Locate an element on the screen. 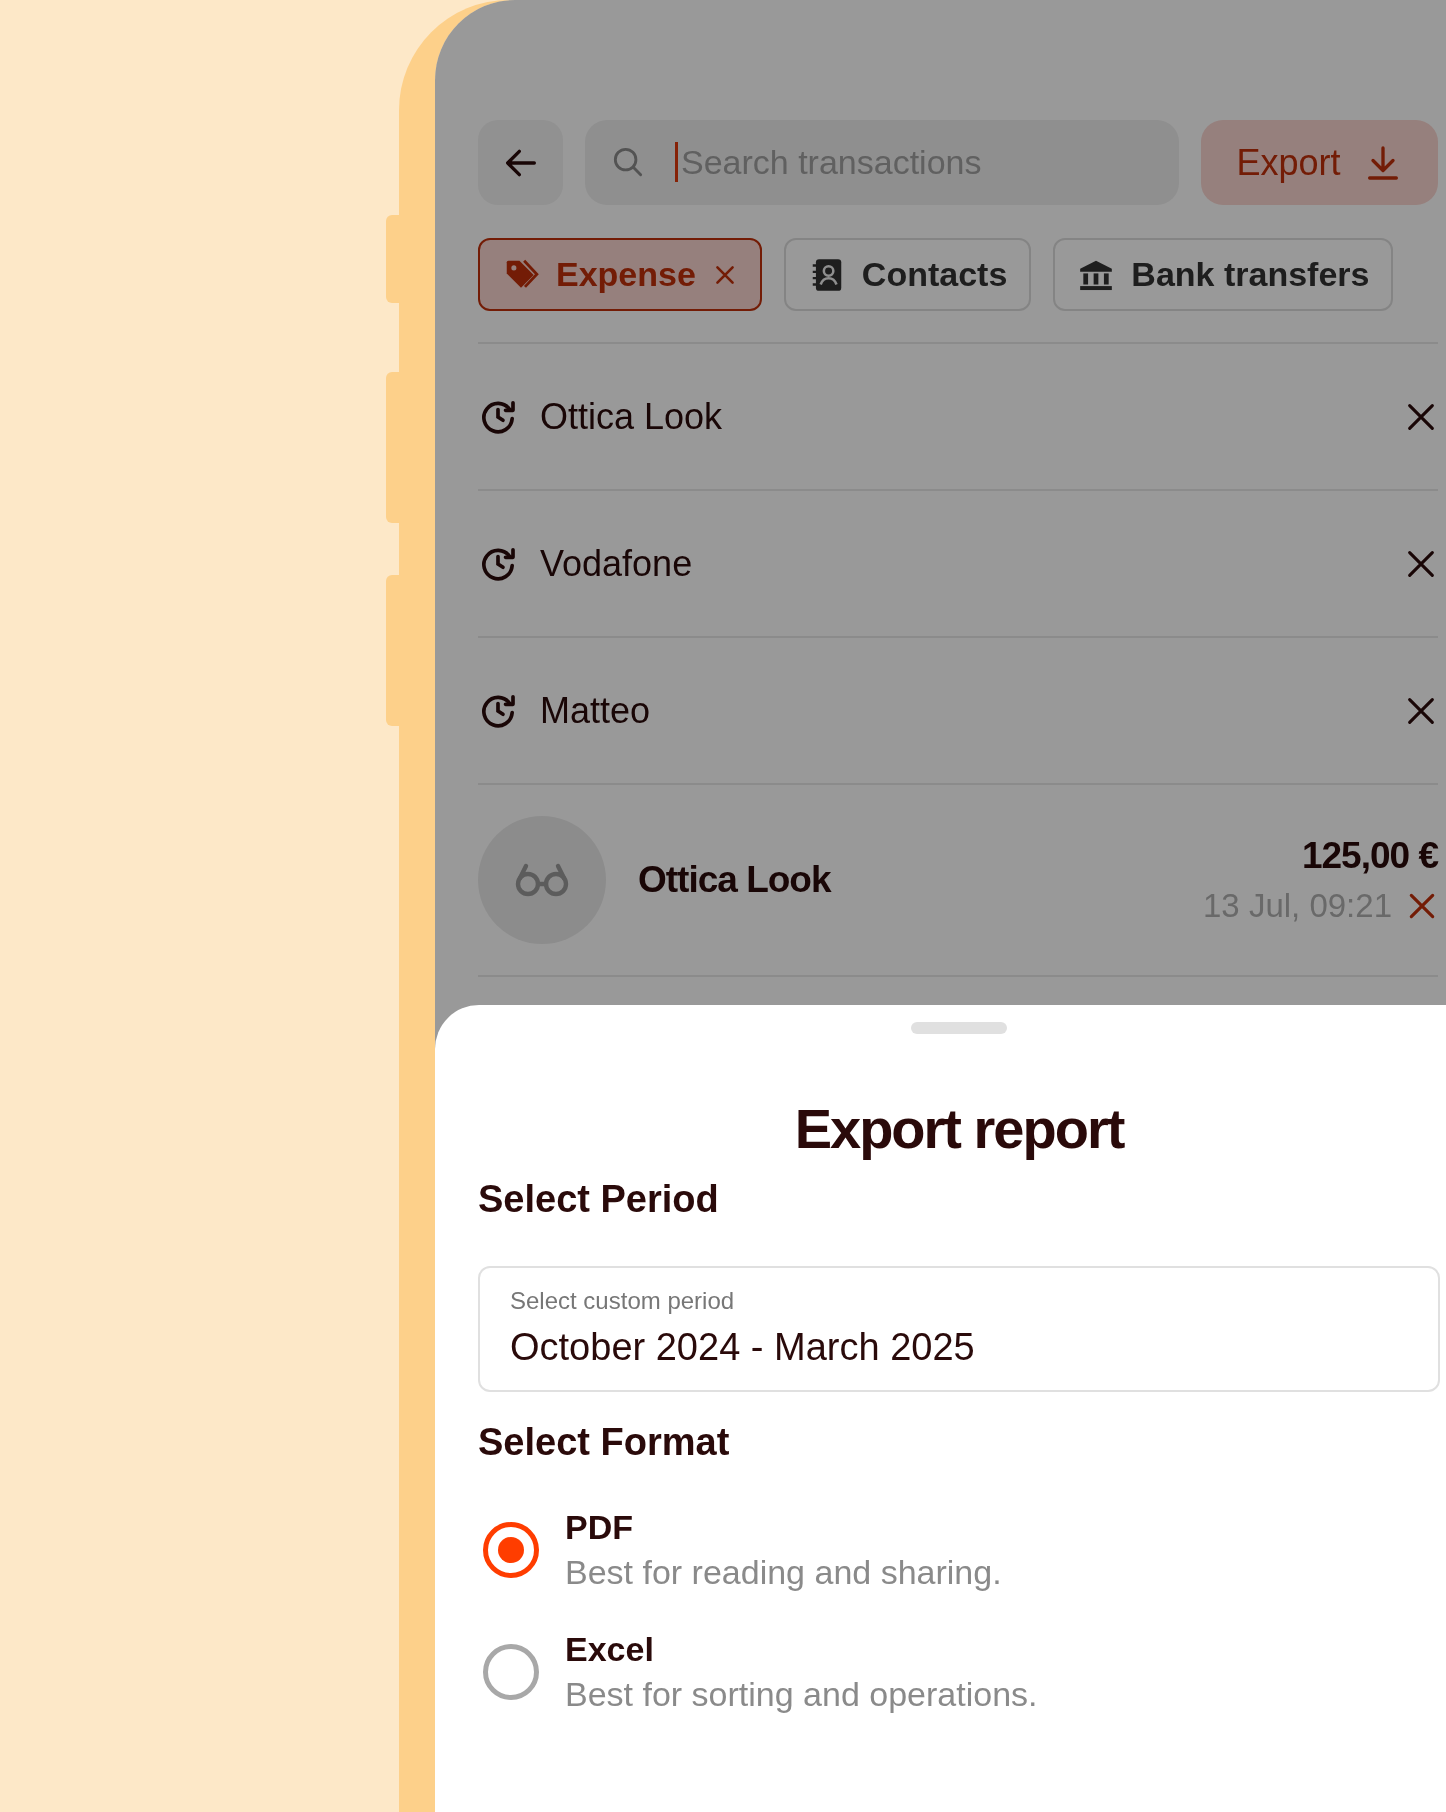 The width and height of the screenshot is (1446, 1812). back-button is located at coordinates (520, 162).